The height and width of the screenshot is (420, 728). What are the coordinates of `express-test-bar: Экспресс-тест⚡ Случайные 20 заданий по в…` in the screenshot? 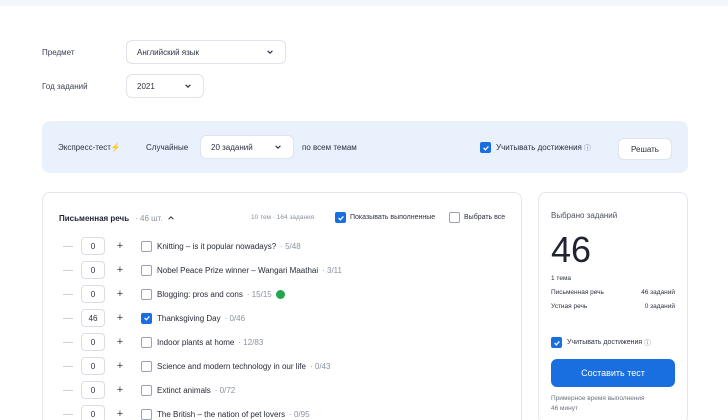 It's located at (365, 147).